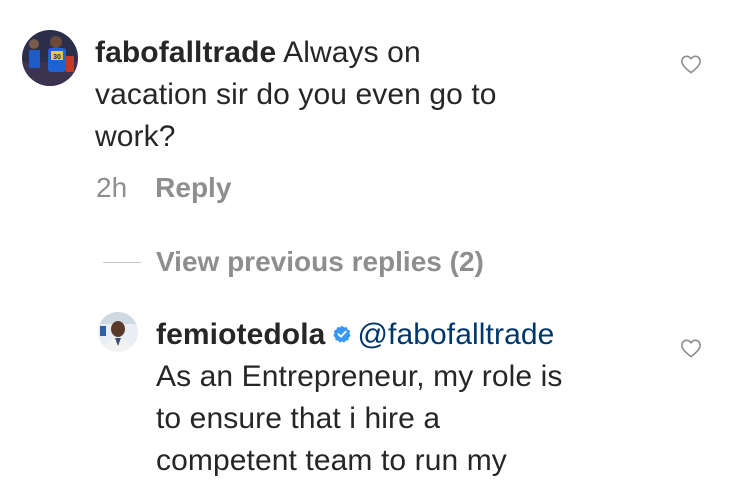 The height and width of the screenshot is (486, 741). I want to click on comment-text-line: work?, so click(135, 136).